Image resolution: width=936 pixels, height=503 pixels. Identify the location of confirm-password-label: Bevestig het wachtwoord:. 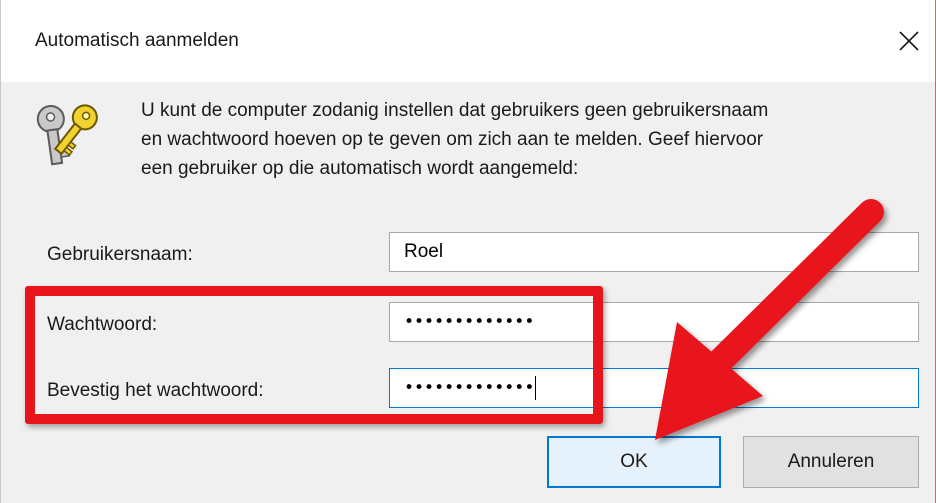
(155, 390).